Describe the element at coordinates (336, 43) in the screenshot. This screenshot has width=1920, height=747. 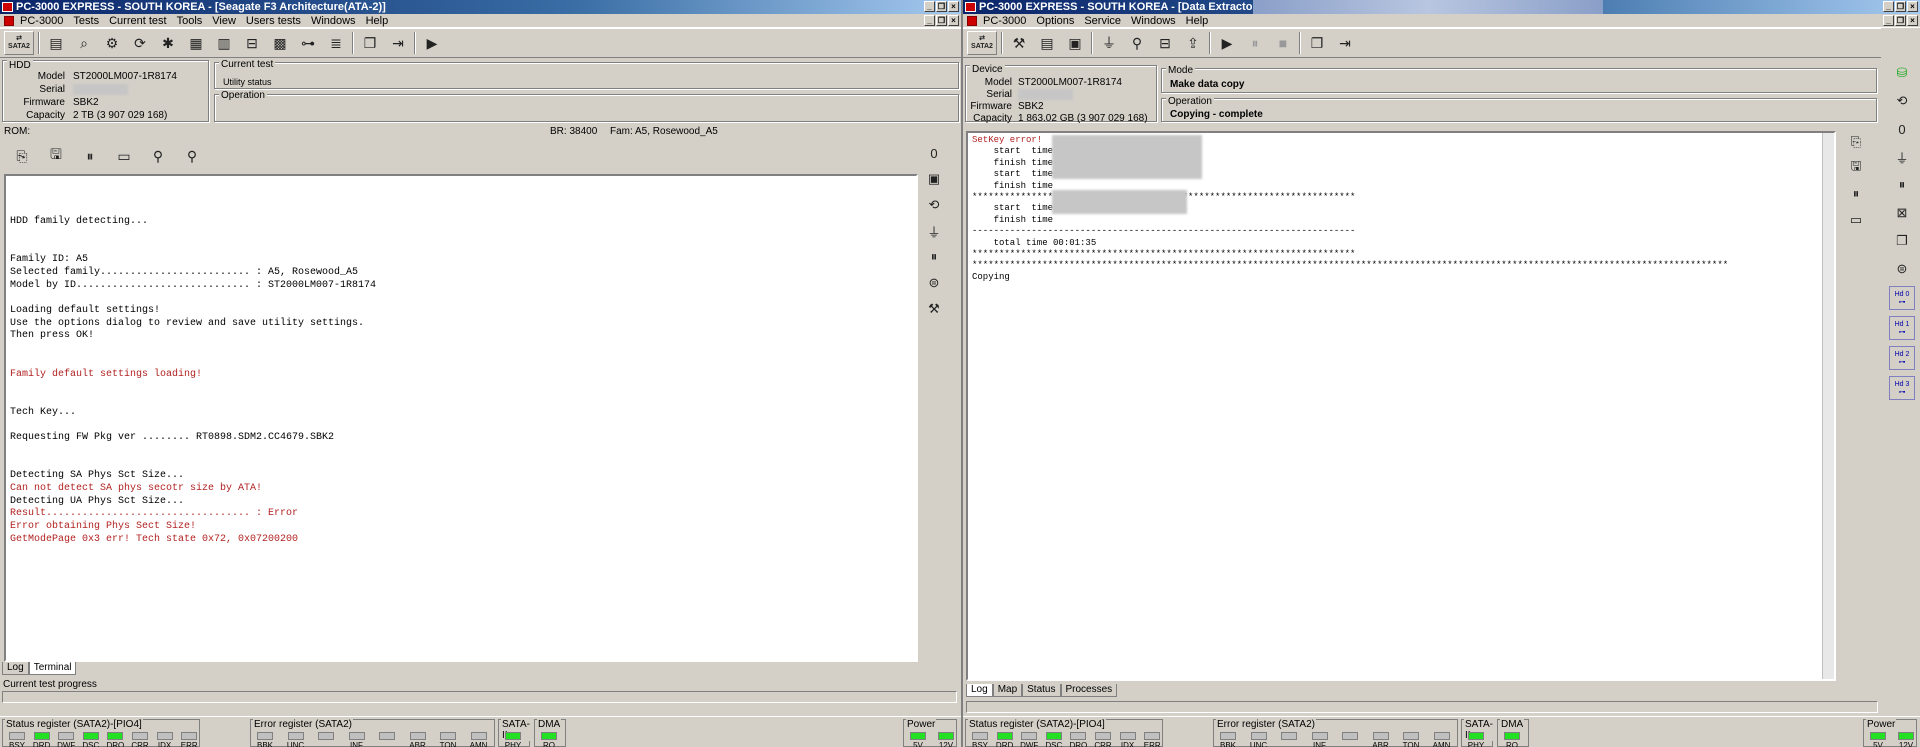
I see `list-icon: ≣` at that location.